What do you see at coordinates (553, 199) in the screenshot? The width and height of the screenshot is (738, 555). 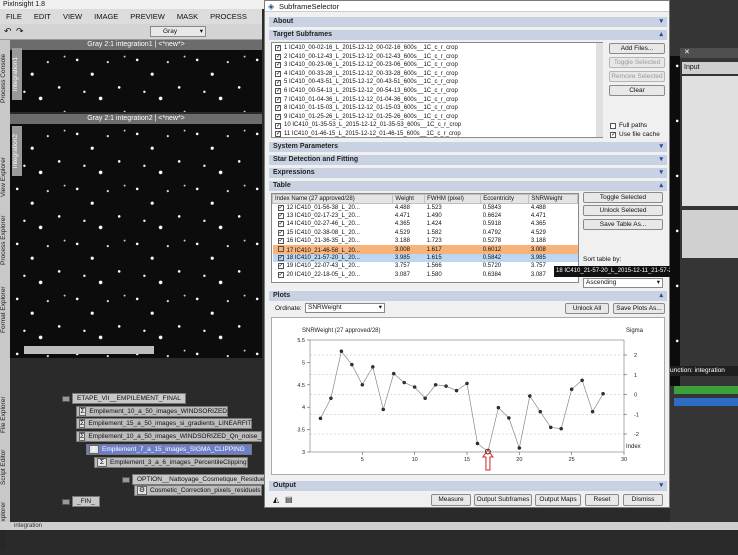 I see `column-header: SNRWeight` at bounding box center [553, 199].